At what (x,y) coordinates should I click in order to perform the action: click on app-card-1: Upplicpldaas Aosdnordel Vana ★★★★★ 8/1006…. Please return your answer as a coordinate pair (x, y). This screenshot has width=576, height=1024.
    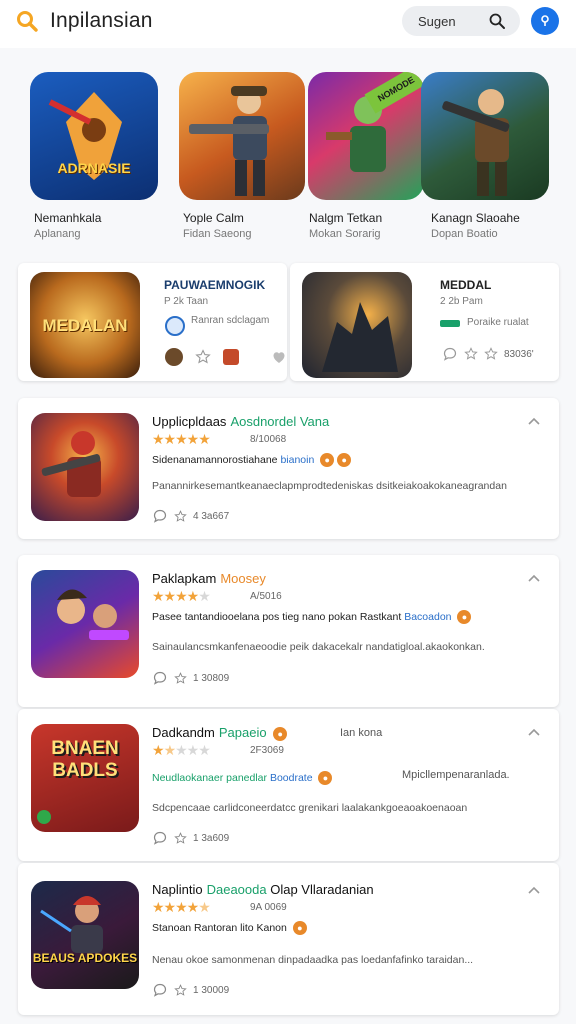
    Looking at the image, I should click on (288, 468).